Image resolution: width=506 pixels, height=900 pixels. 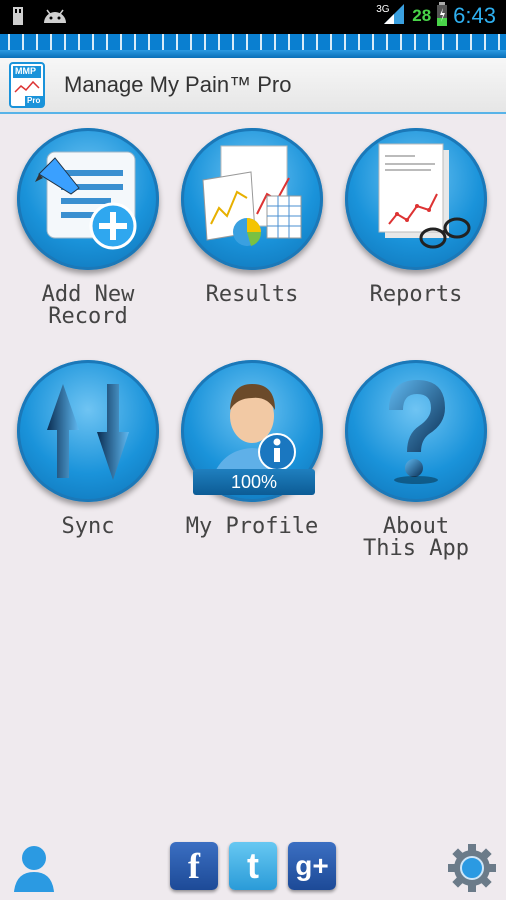 I want to click on reports-button: Reports, so click(x=416, y=217).